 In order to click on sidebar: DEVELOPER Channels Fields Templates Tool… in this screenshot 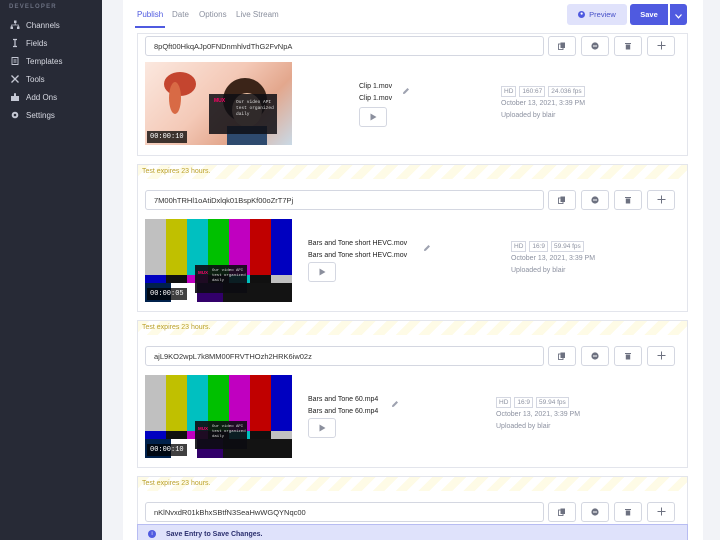, I will do `click(51, 270)`.